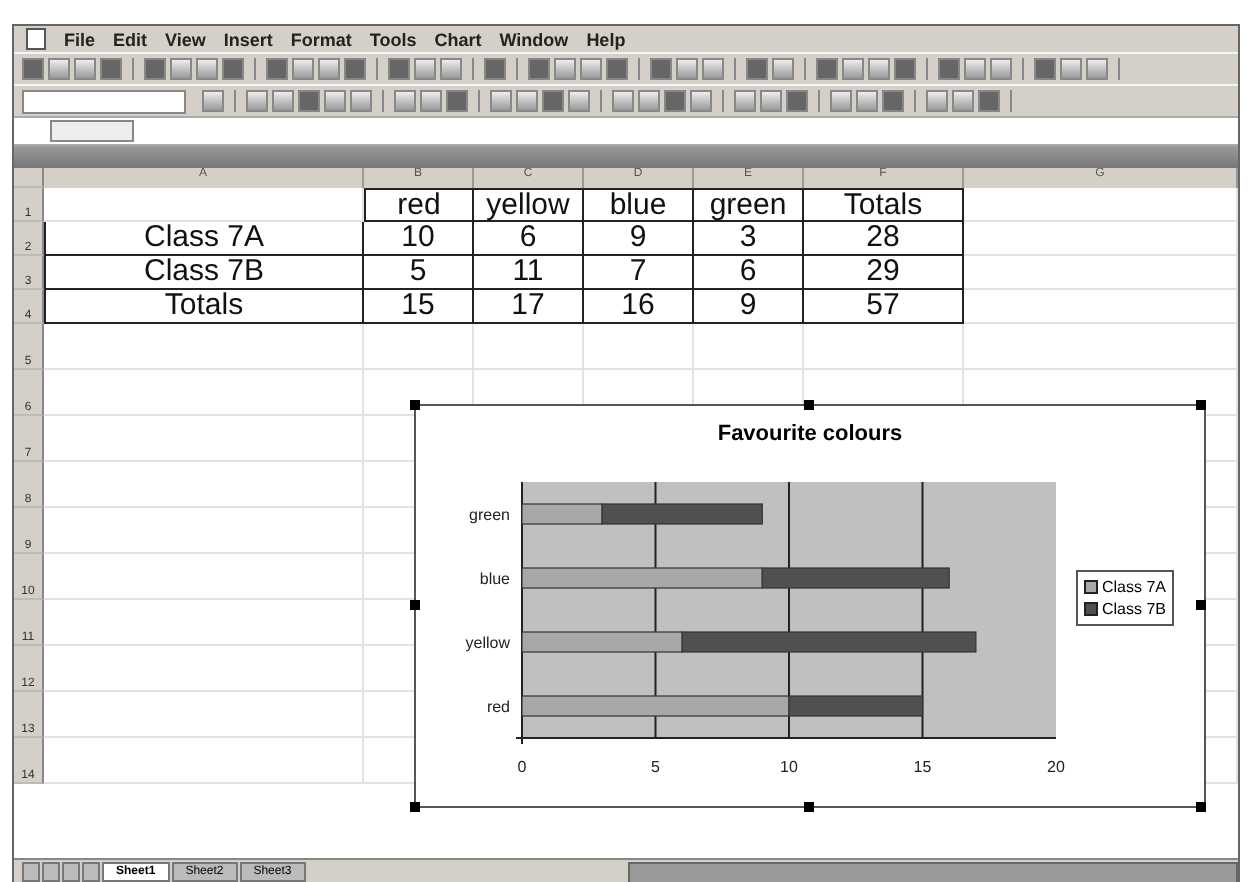 The width and height of the screenshot is (1248, 882). What do you see at coordinates (419, 205) in the screenshot?
I see `table-cell: red` at bounding box center [419, 205].